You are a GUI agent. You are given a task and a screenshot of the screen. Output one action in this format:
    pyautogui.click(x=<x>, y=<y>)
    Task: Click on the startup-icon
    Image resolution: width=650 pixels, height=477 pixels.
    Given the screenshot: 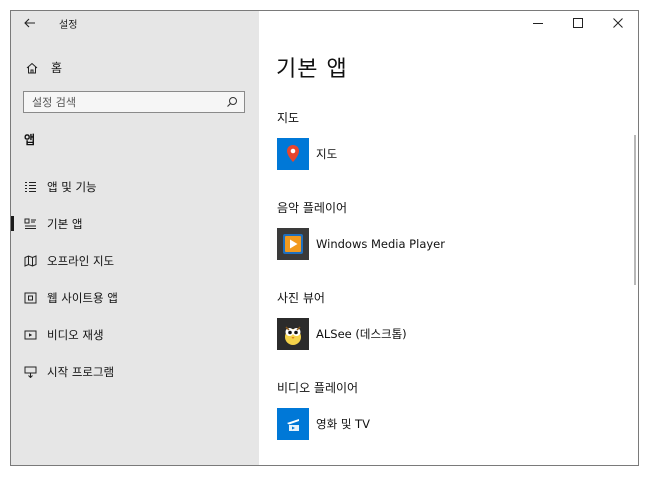 What is the action you would take?
    pyautogui.click(x=30, y=372)
    